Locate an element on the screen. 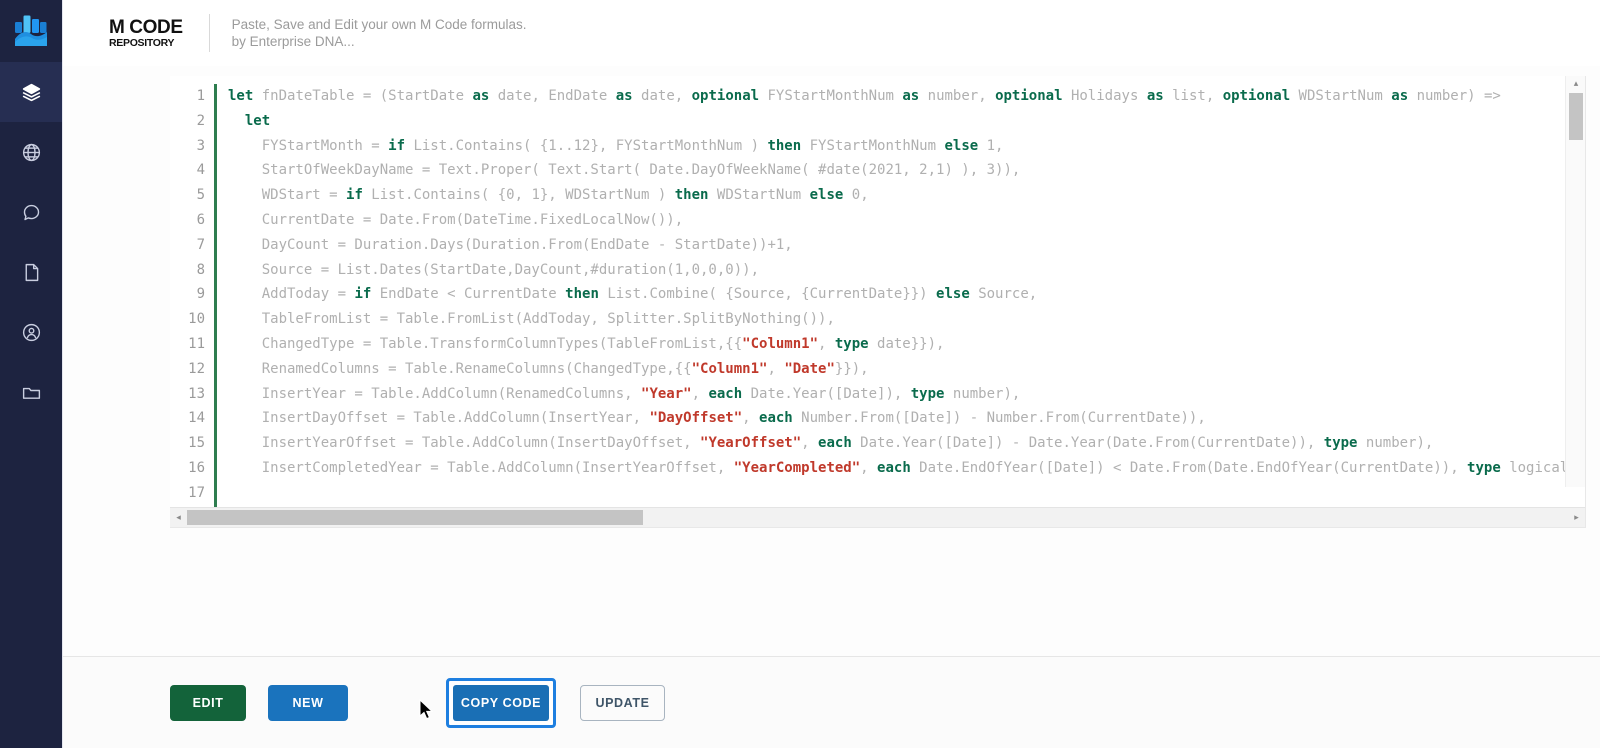  line-number: 4 is located at coordinates (200, 170).